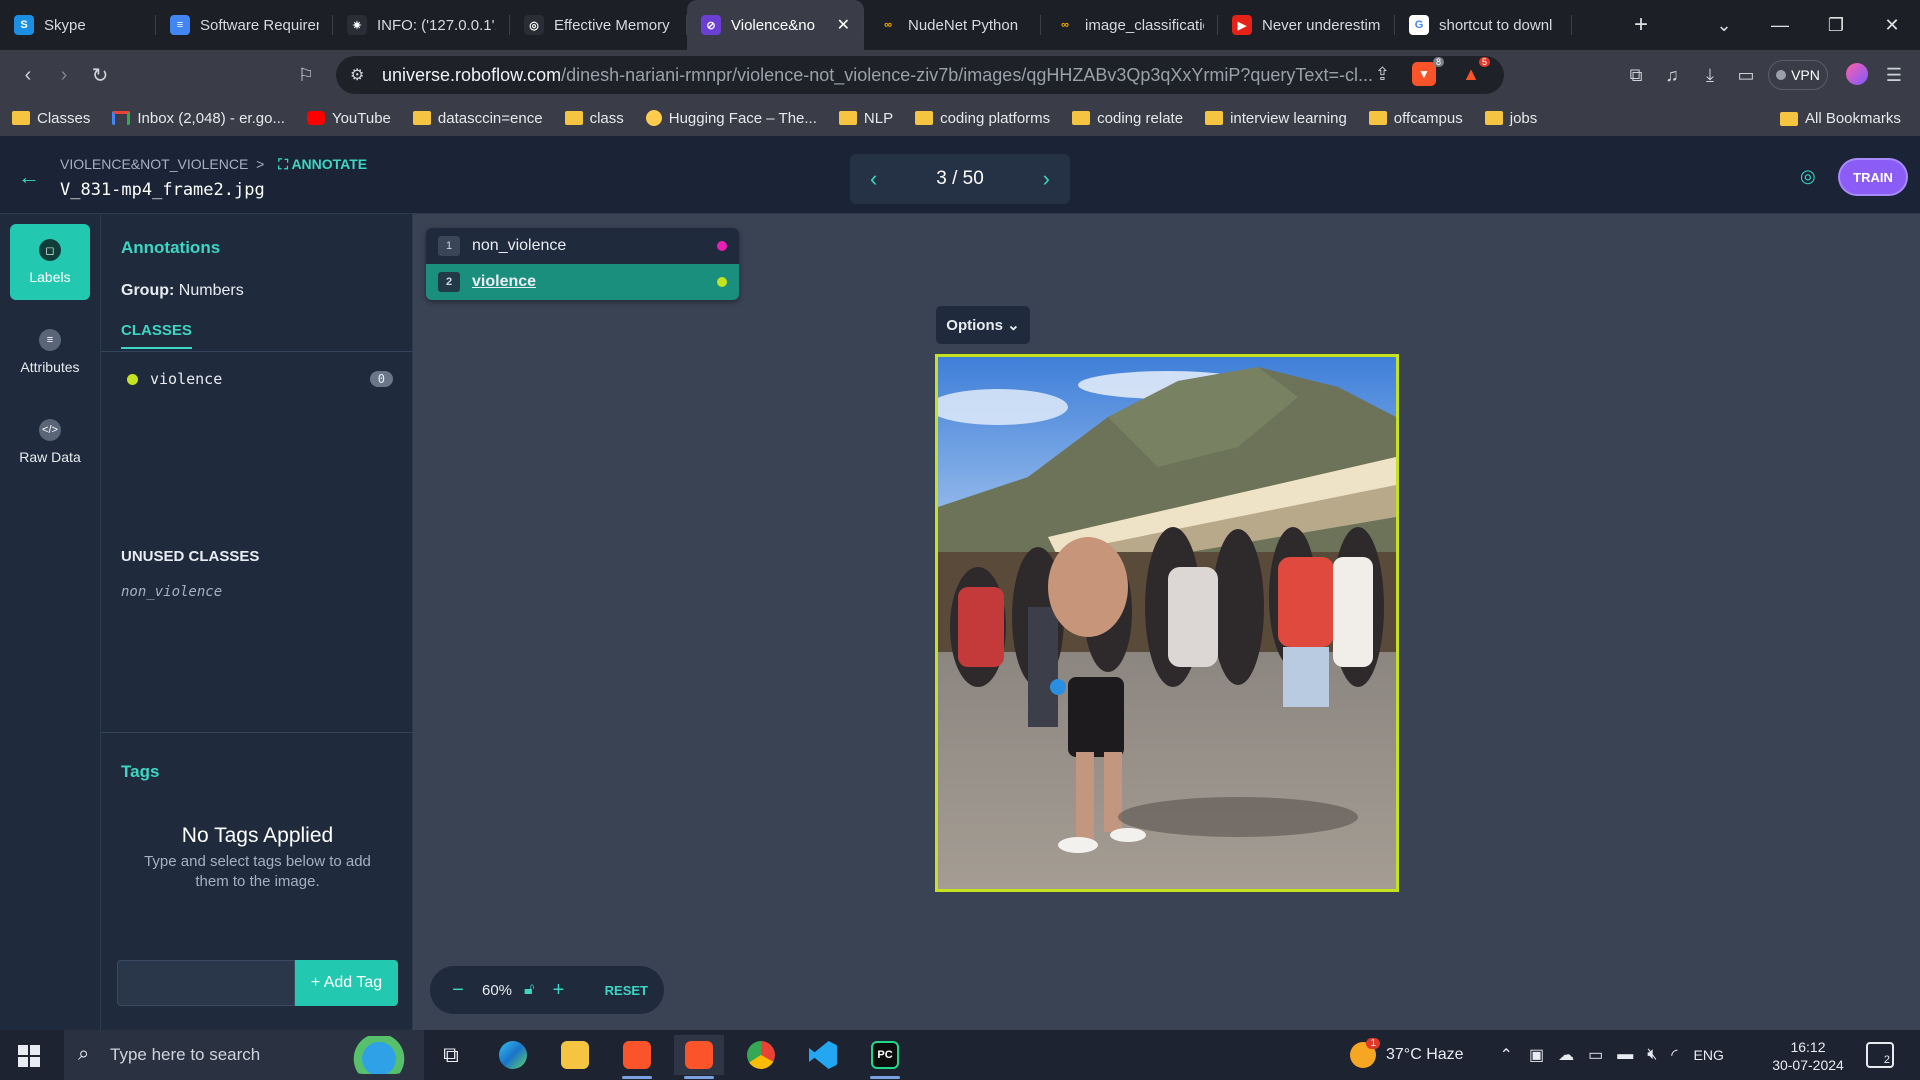 Image resolution: width=1920 pixels, height=1080 pixels. What do you see at coordinates (1746, 75) in the screenshot?
I see `wallet-icon: ▭` at bounding box center [1746, 75].